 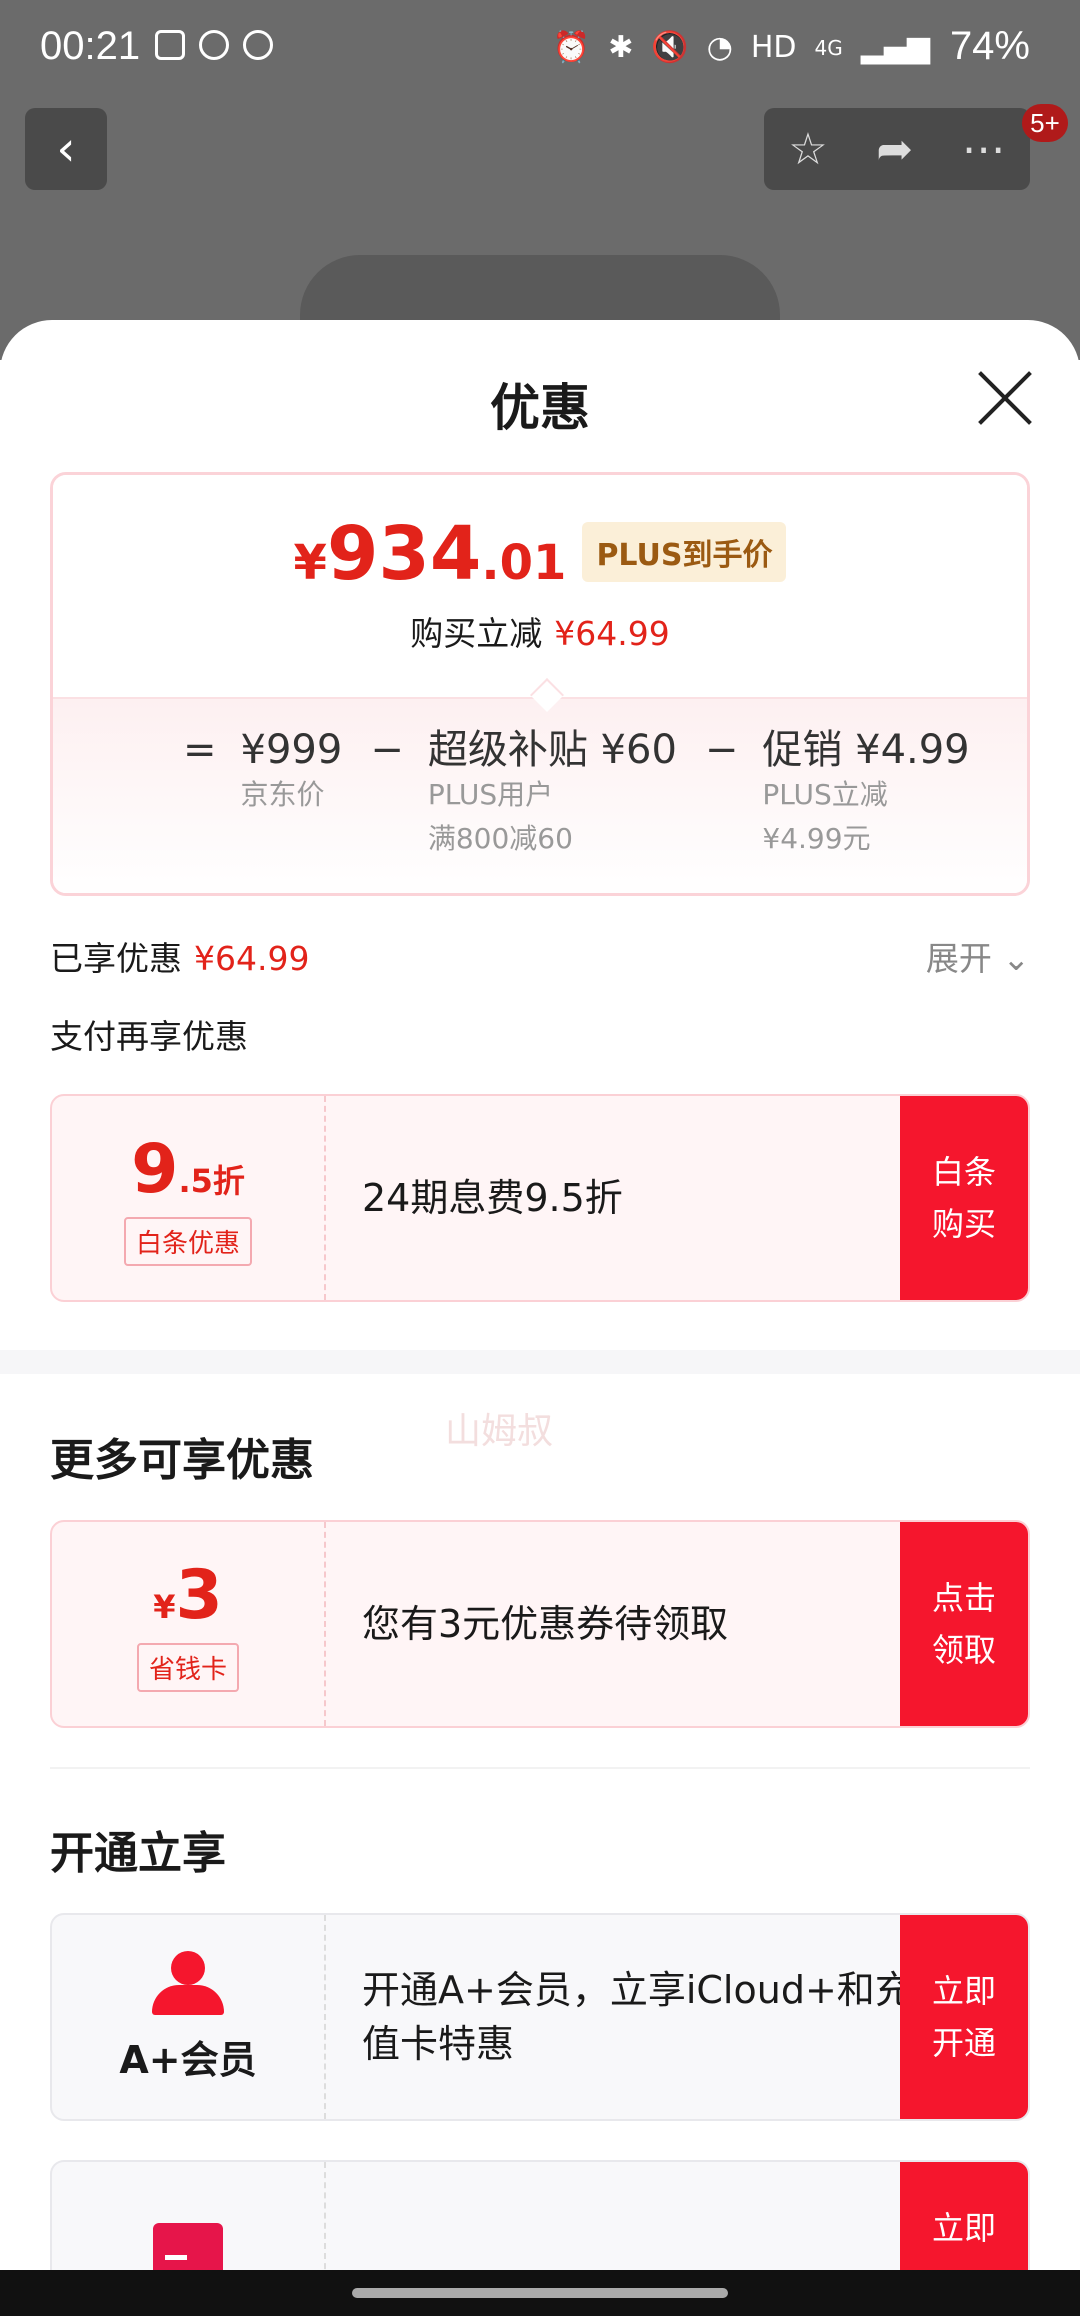 What do you see at coordinates (476, 633) in the screenshot?
I see `reduce-label: 购买立减` at bounding box center [476, 633].